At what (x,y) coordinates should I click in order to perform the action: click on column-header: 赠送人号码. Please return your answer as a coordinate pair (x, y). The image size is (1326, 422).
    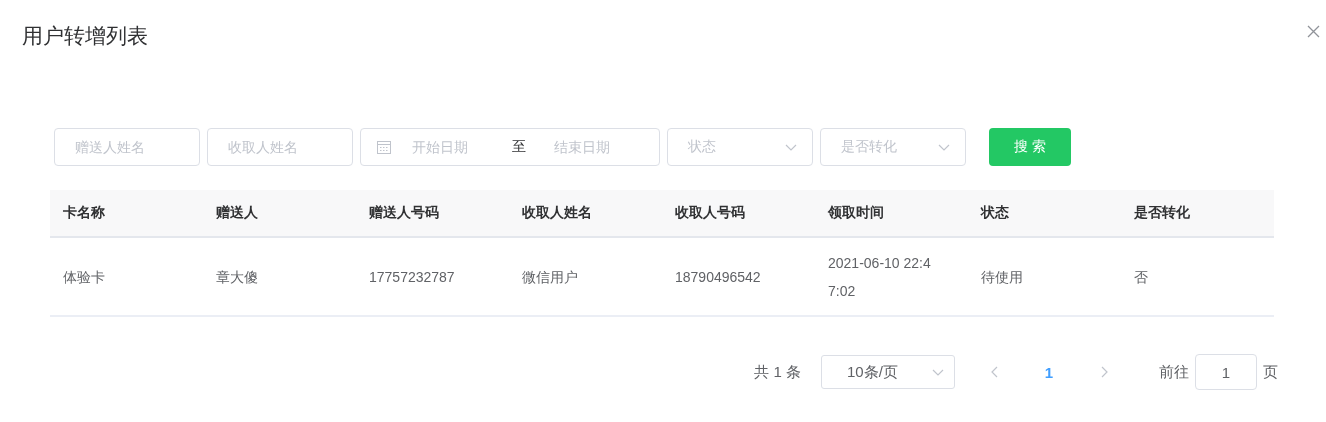
    Looking at the image, I should click on (432, 213).